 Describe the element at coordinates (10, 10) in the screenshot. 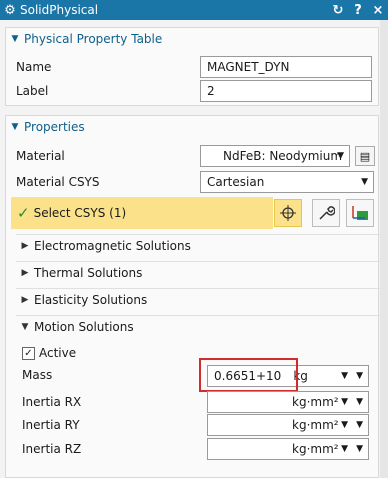

I see `gear-icon: ⚙` at that location.